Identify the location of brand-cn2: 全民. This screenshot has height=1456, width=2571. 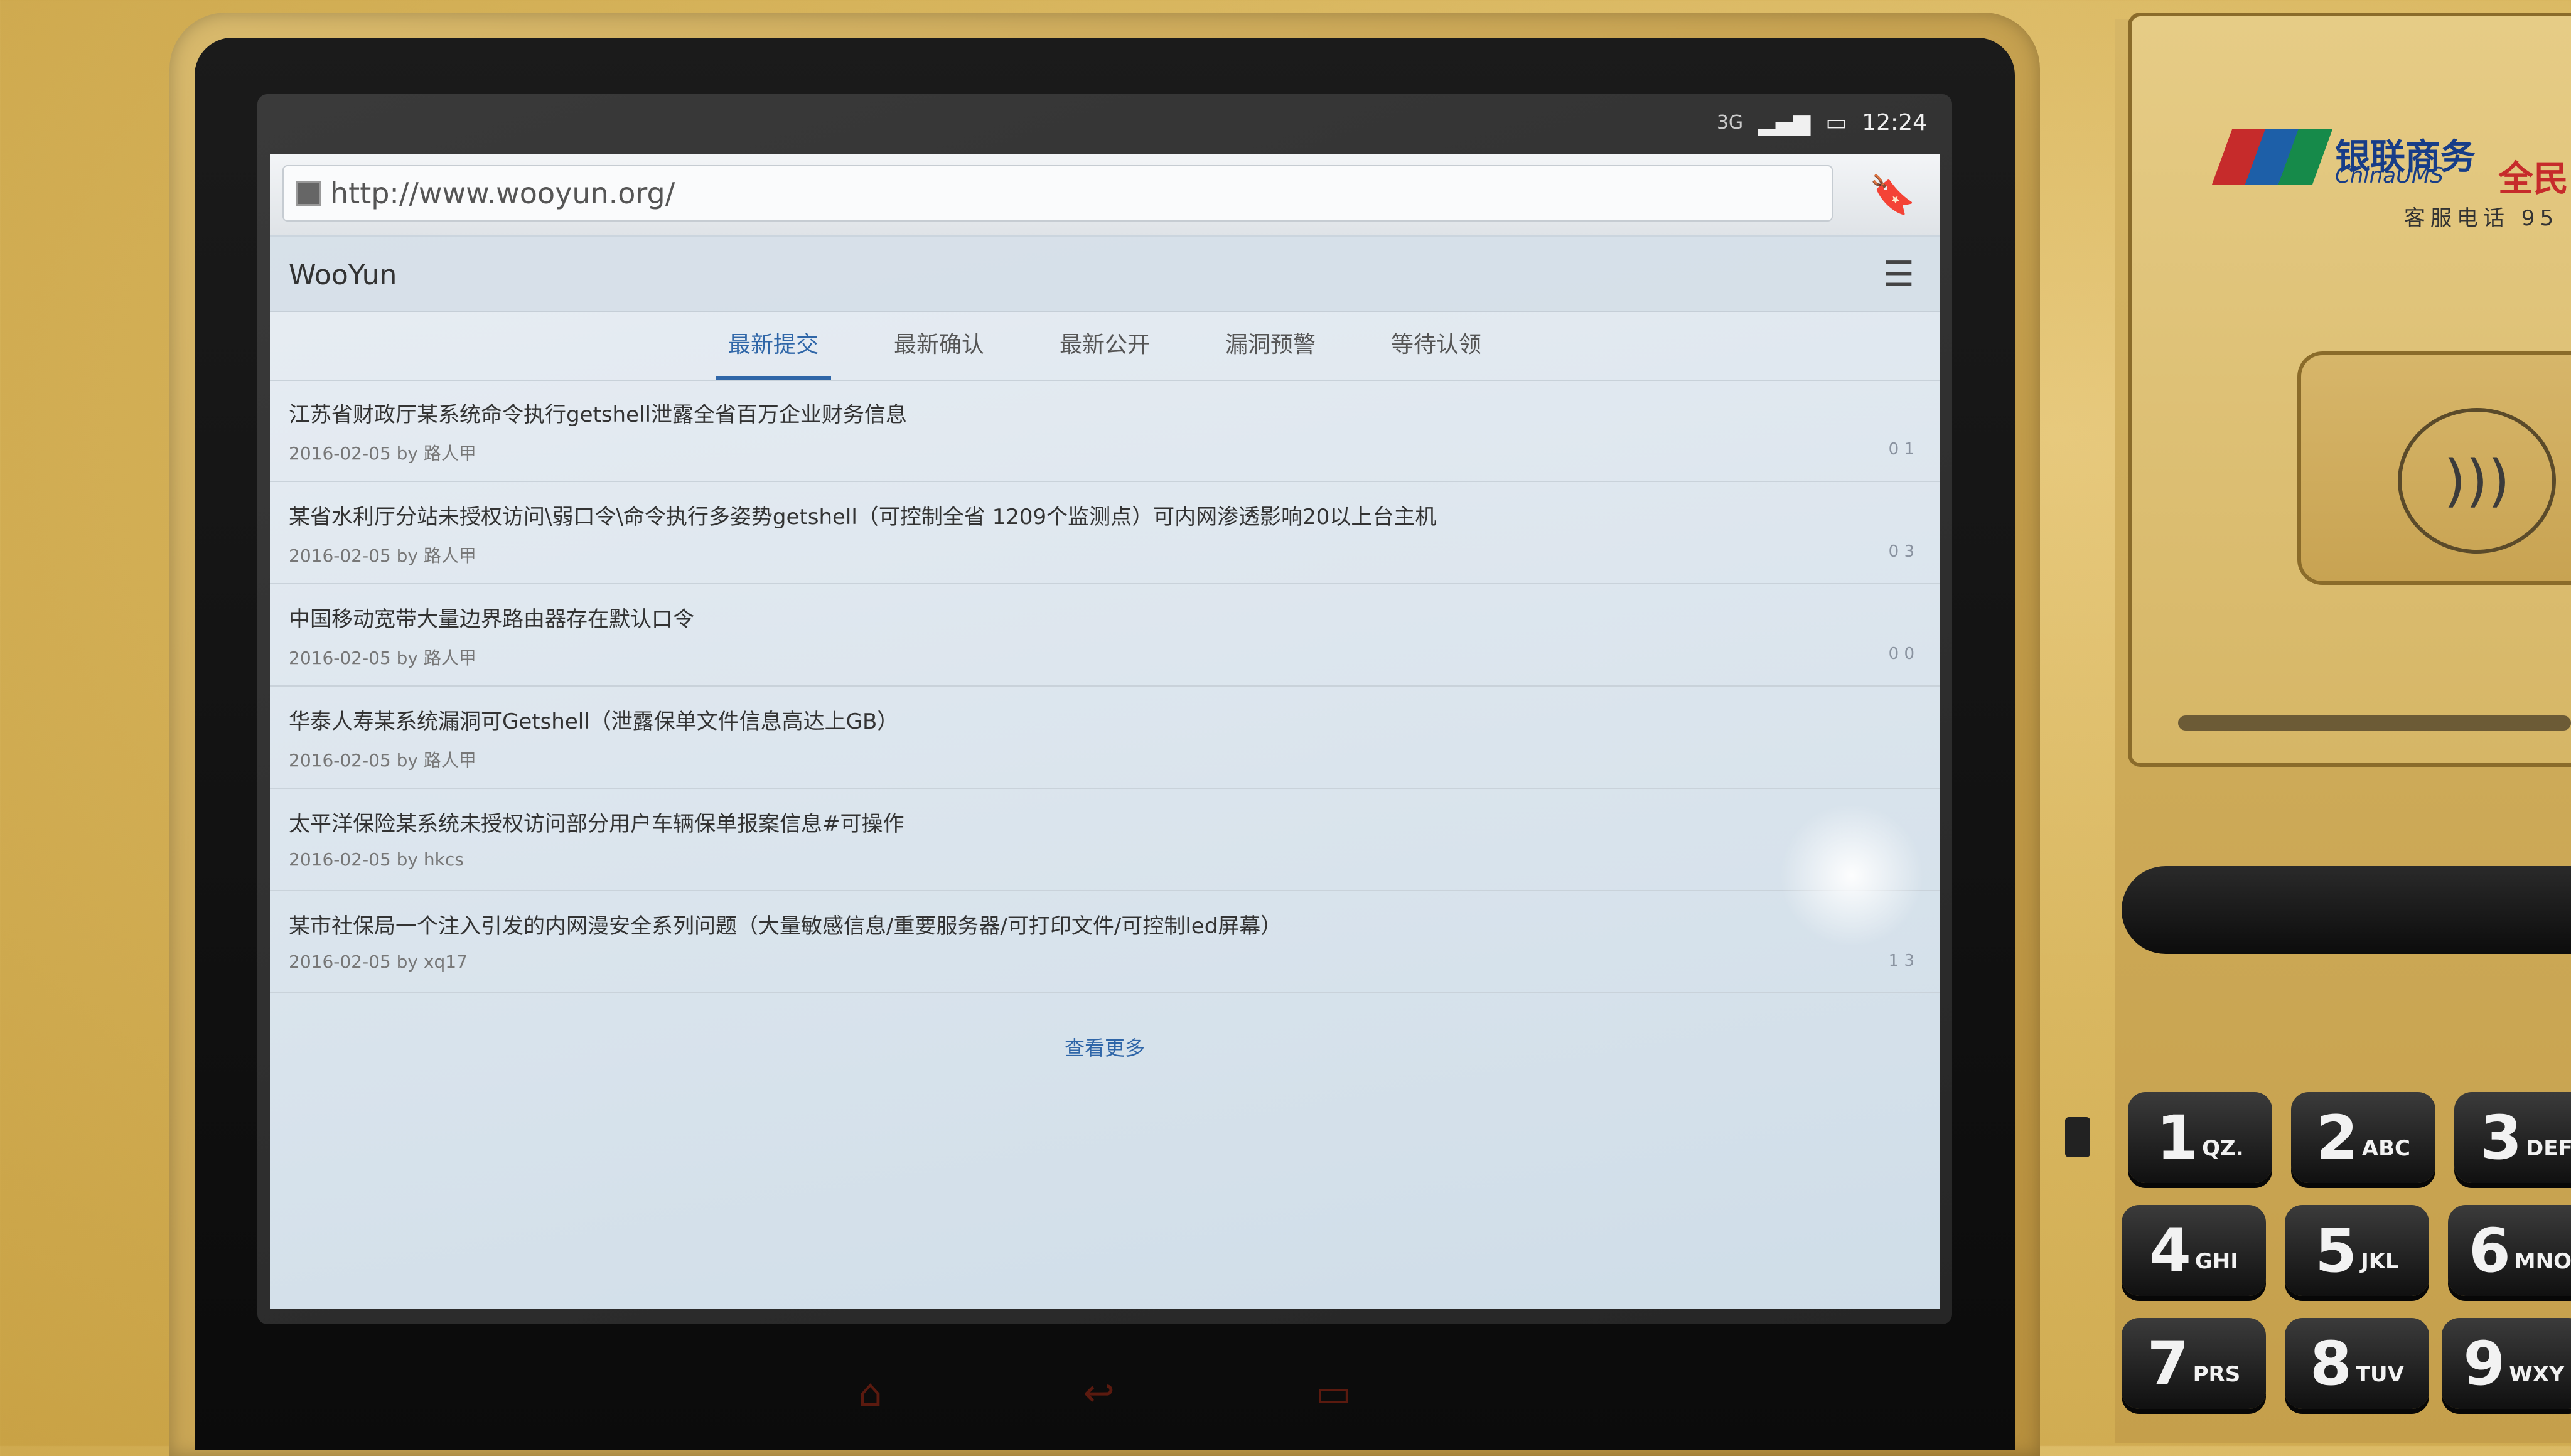
(2533, 179).